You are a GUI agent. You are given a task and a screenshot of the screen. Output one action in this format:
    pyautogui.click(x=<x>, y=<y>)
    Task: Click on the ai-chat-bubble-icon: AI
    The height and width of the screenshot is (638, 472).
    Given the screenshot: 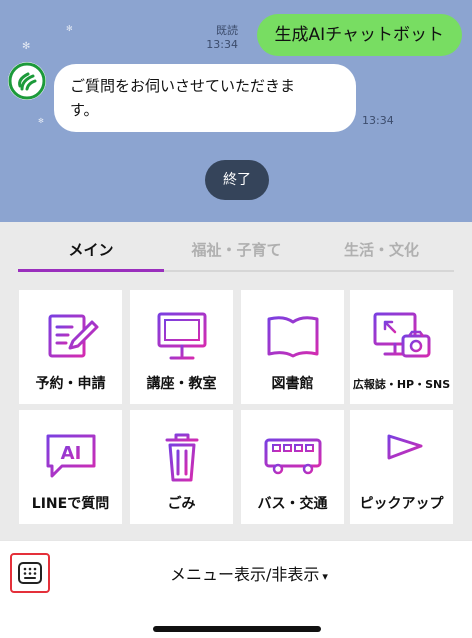 What is the action you would take?
    pyautogui.click(x=71, y=456)
    